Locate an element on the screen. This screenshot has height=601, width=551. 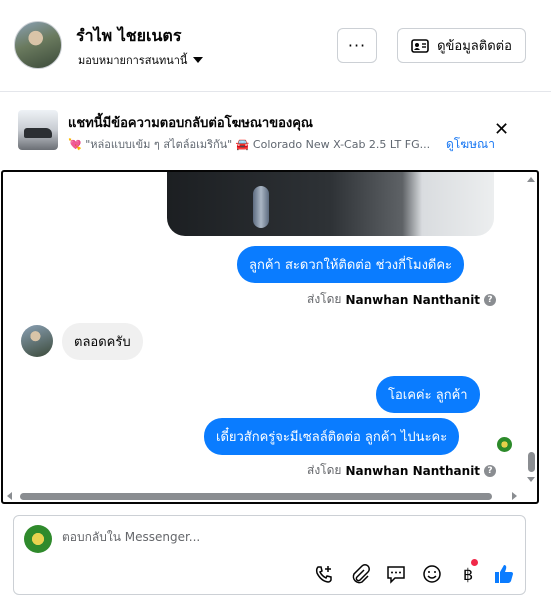
message-text: โอเคค่ะ ลูกค้า is located at coordinates (428, 395).